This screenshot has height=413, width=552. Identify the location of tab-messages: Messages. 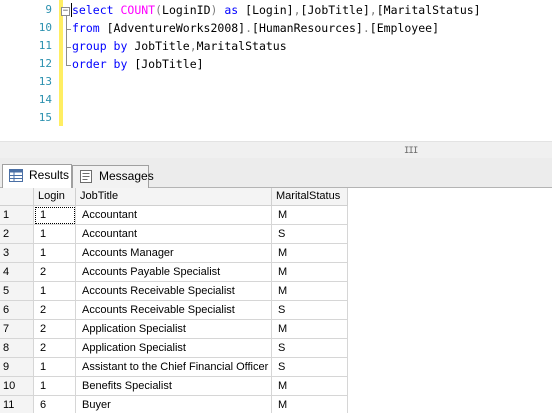
(113, 176).